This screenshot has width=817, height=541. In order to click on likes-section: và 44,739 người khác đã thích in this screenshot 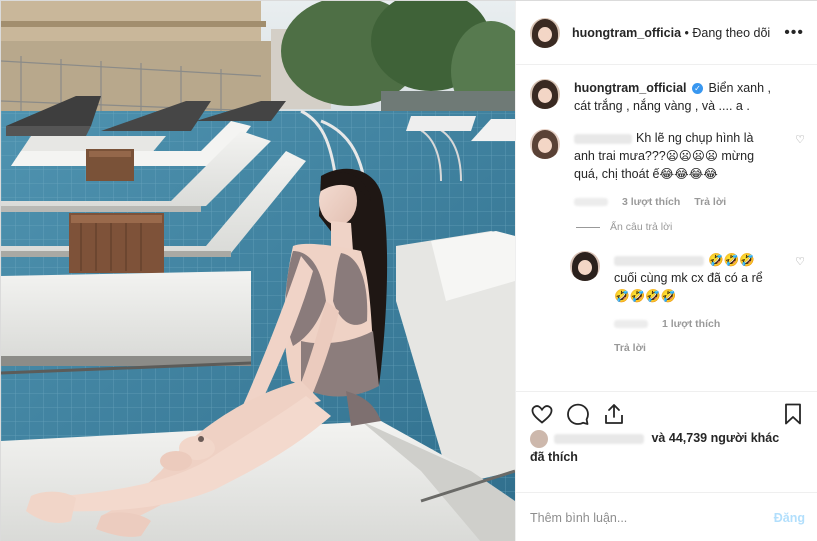, I will do `click(666, 447)`.